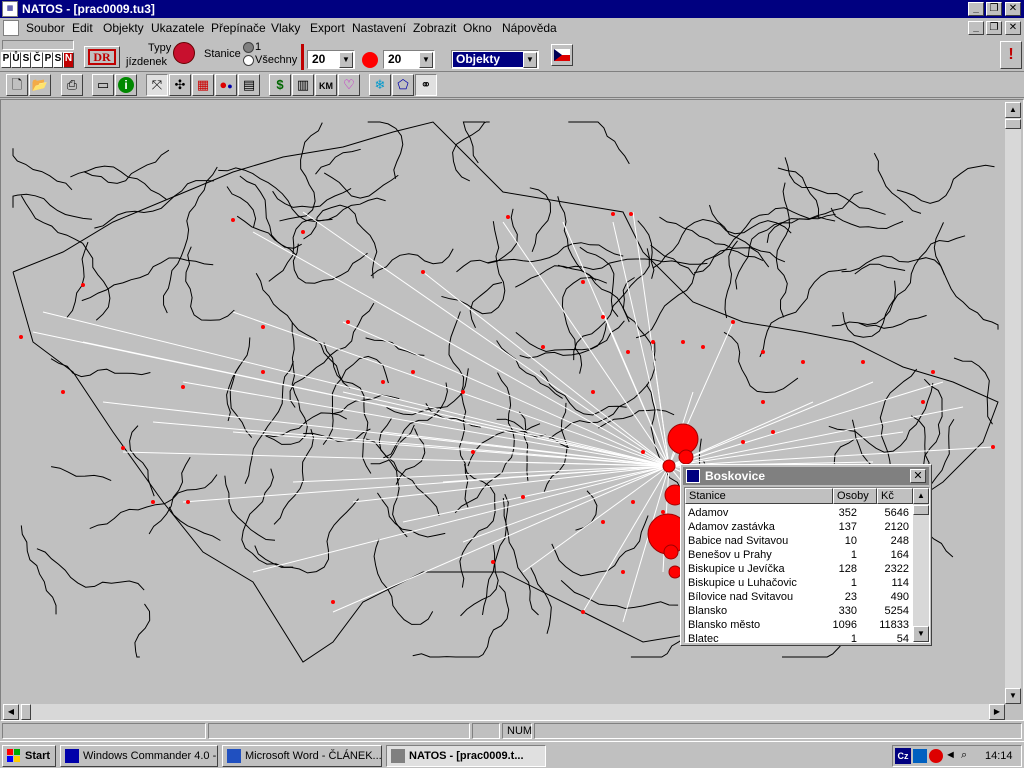  I want to click on station-czk: 5646, so click(896, 513).